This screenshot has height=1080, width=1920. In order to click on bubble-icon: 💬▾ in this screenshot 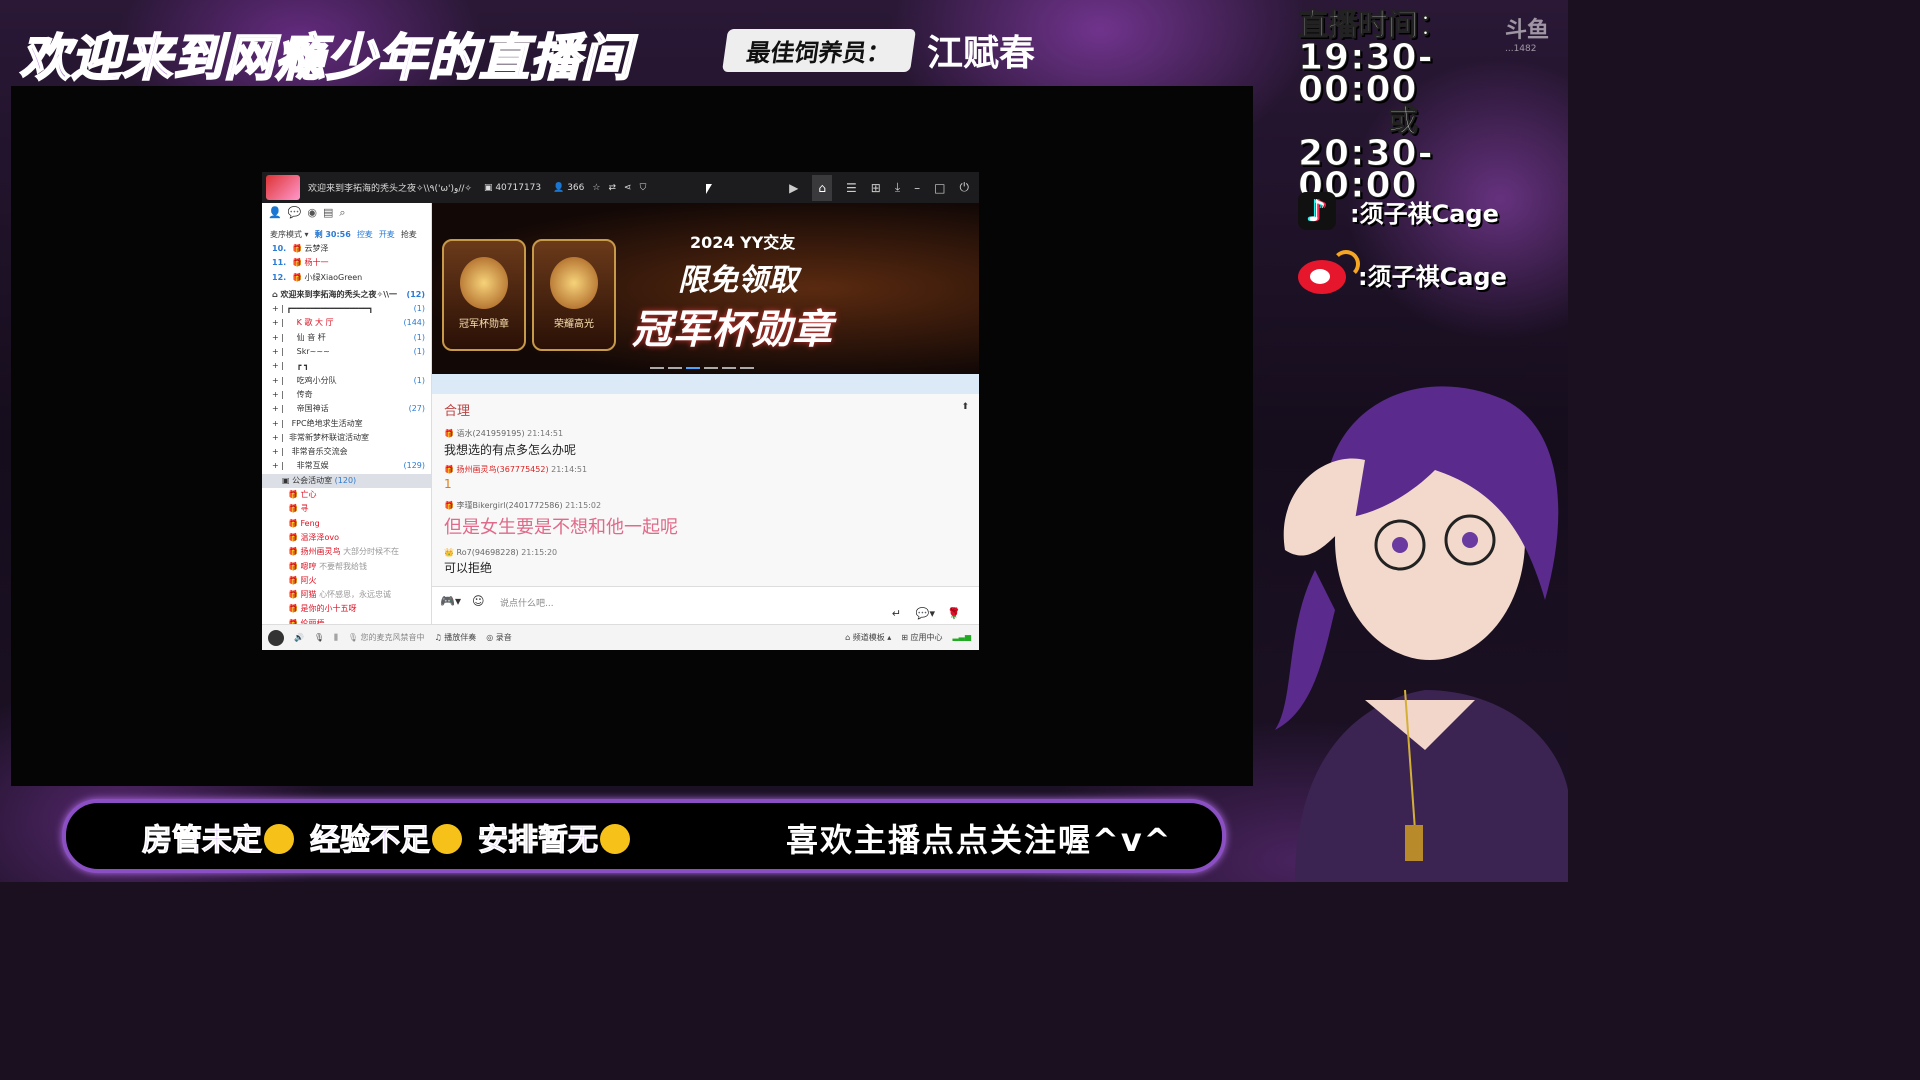, I will do `click(925, 613)`.